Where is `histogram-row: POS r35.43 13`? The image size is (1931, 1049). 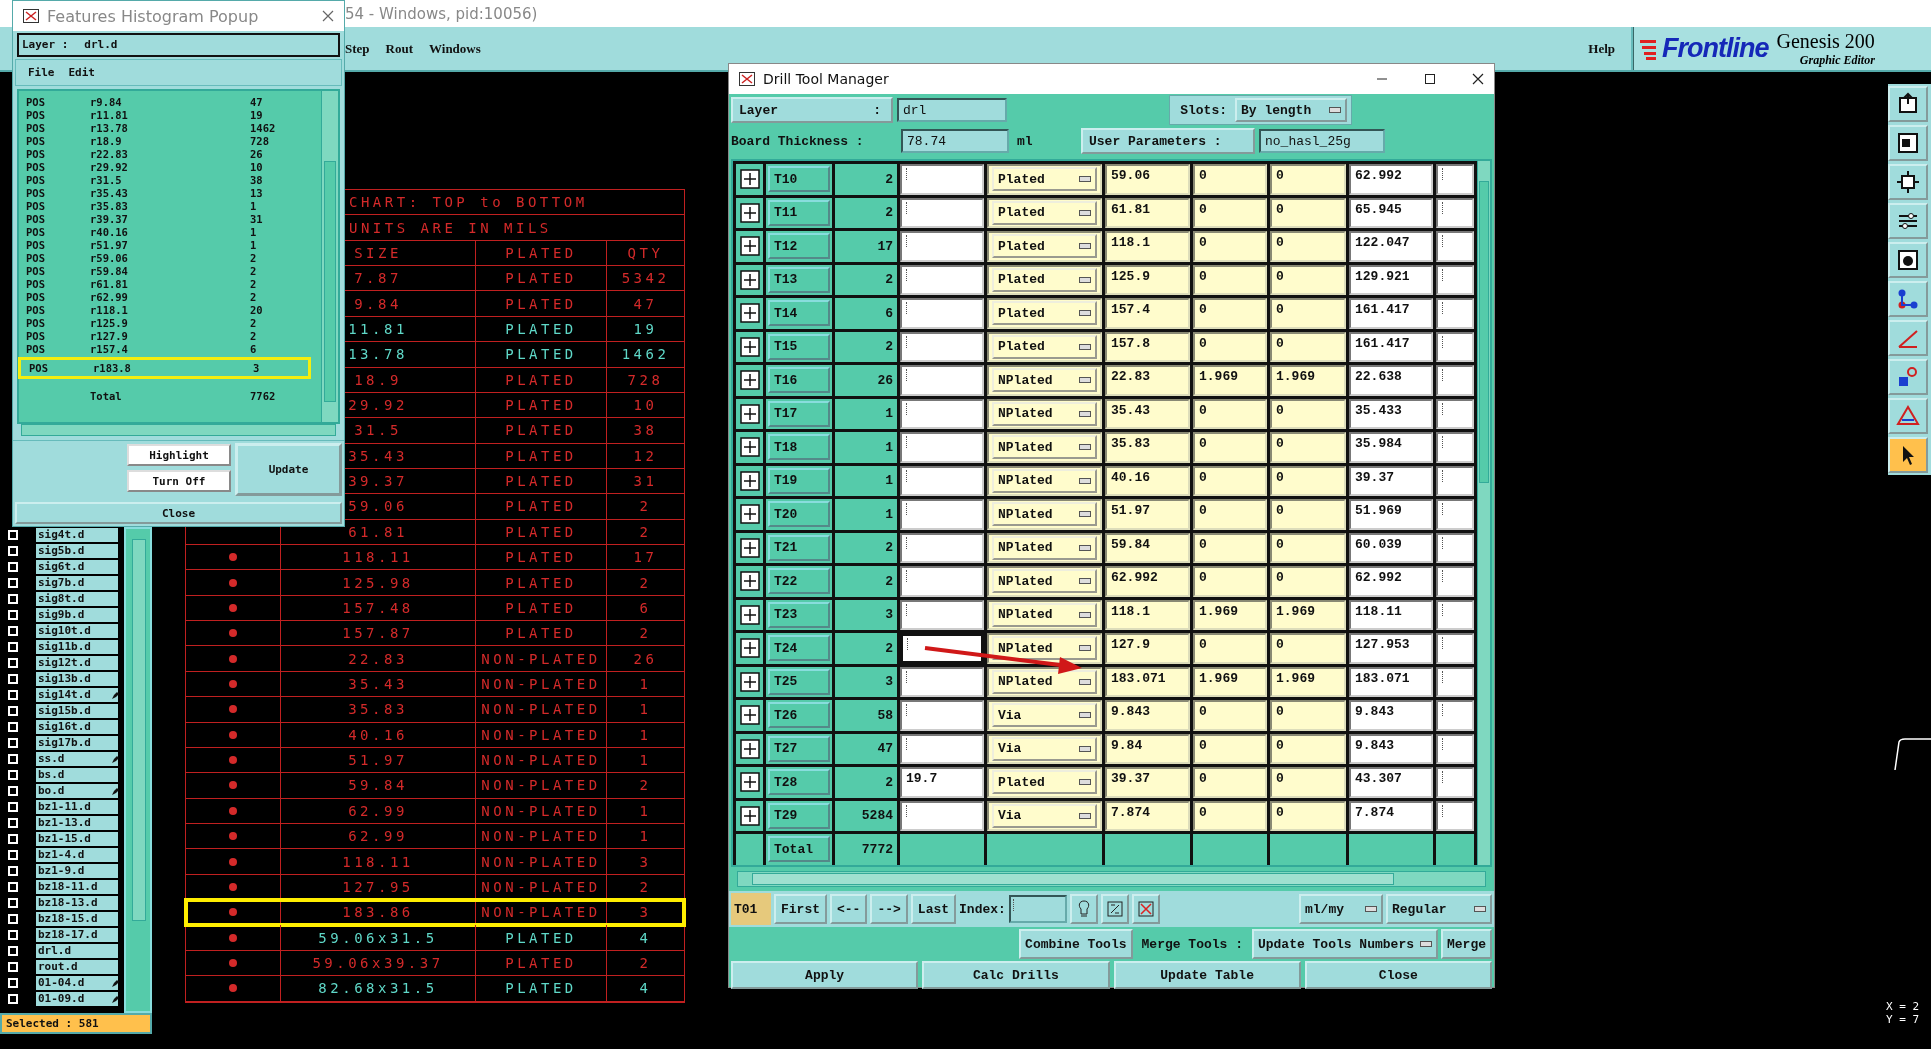
histogram-row: POS r35.43 13 is located at coordinates (171, 193).